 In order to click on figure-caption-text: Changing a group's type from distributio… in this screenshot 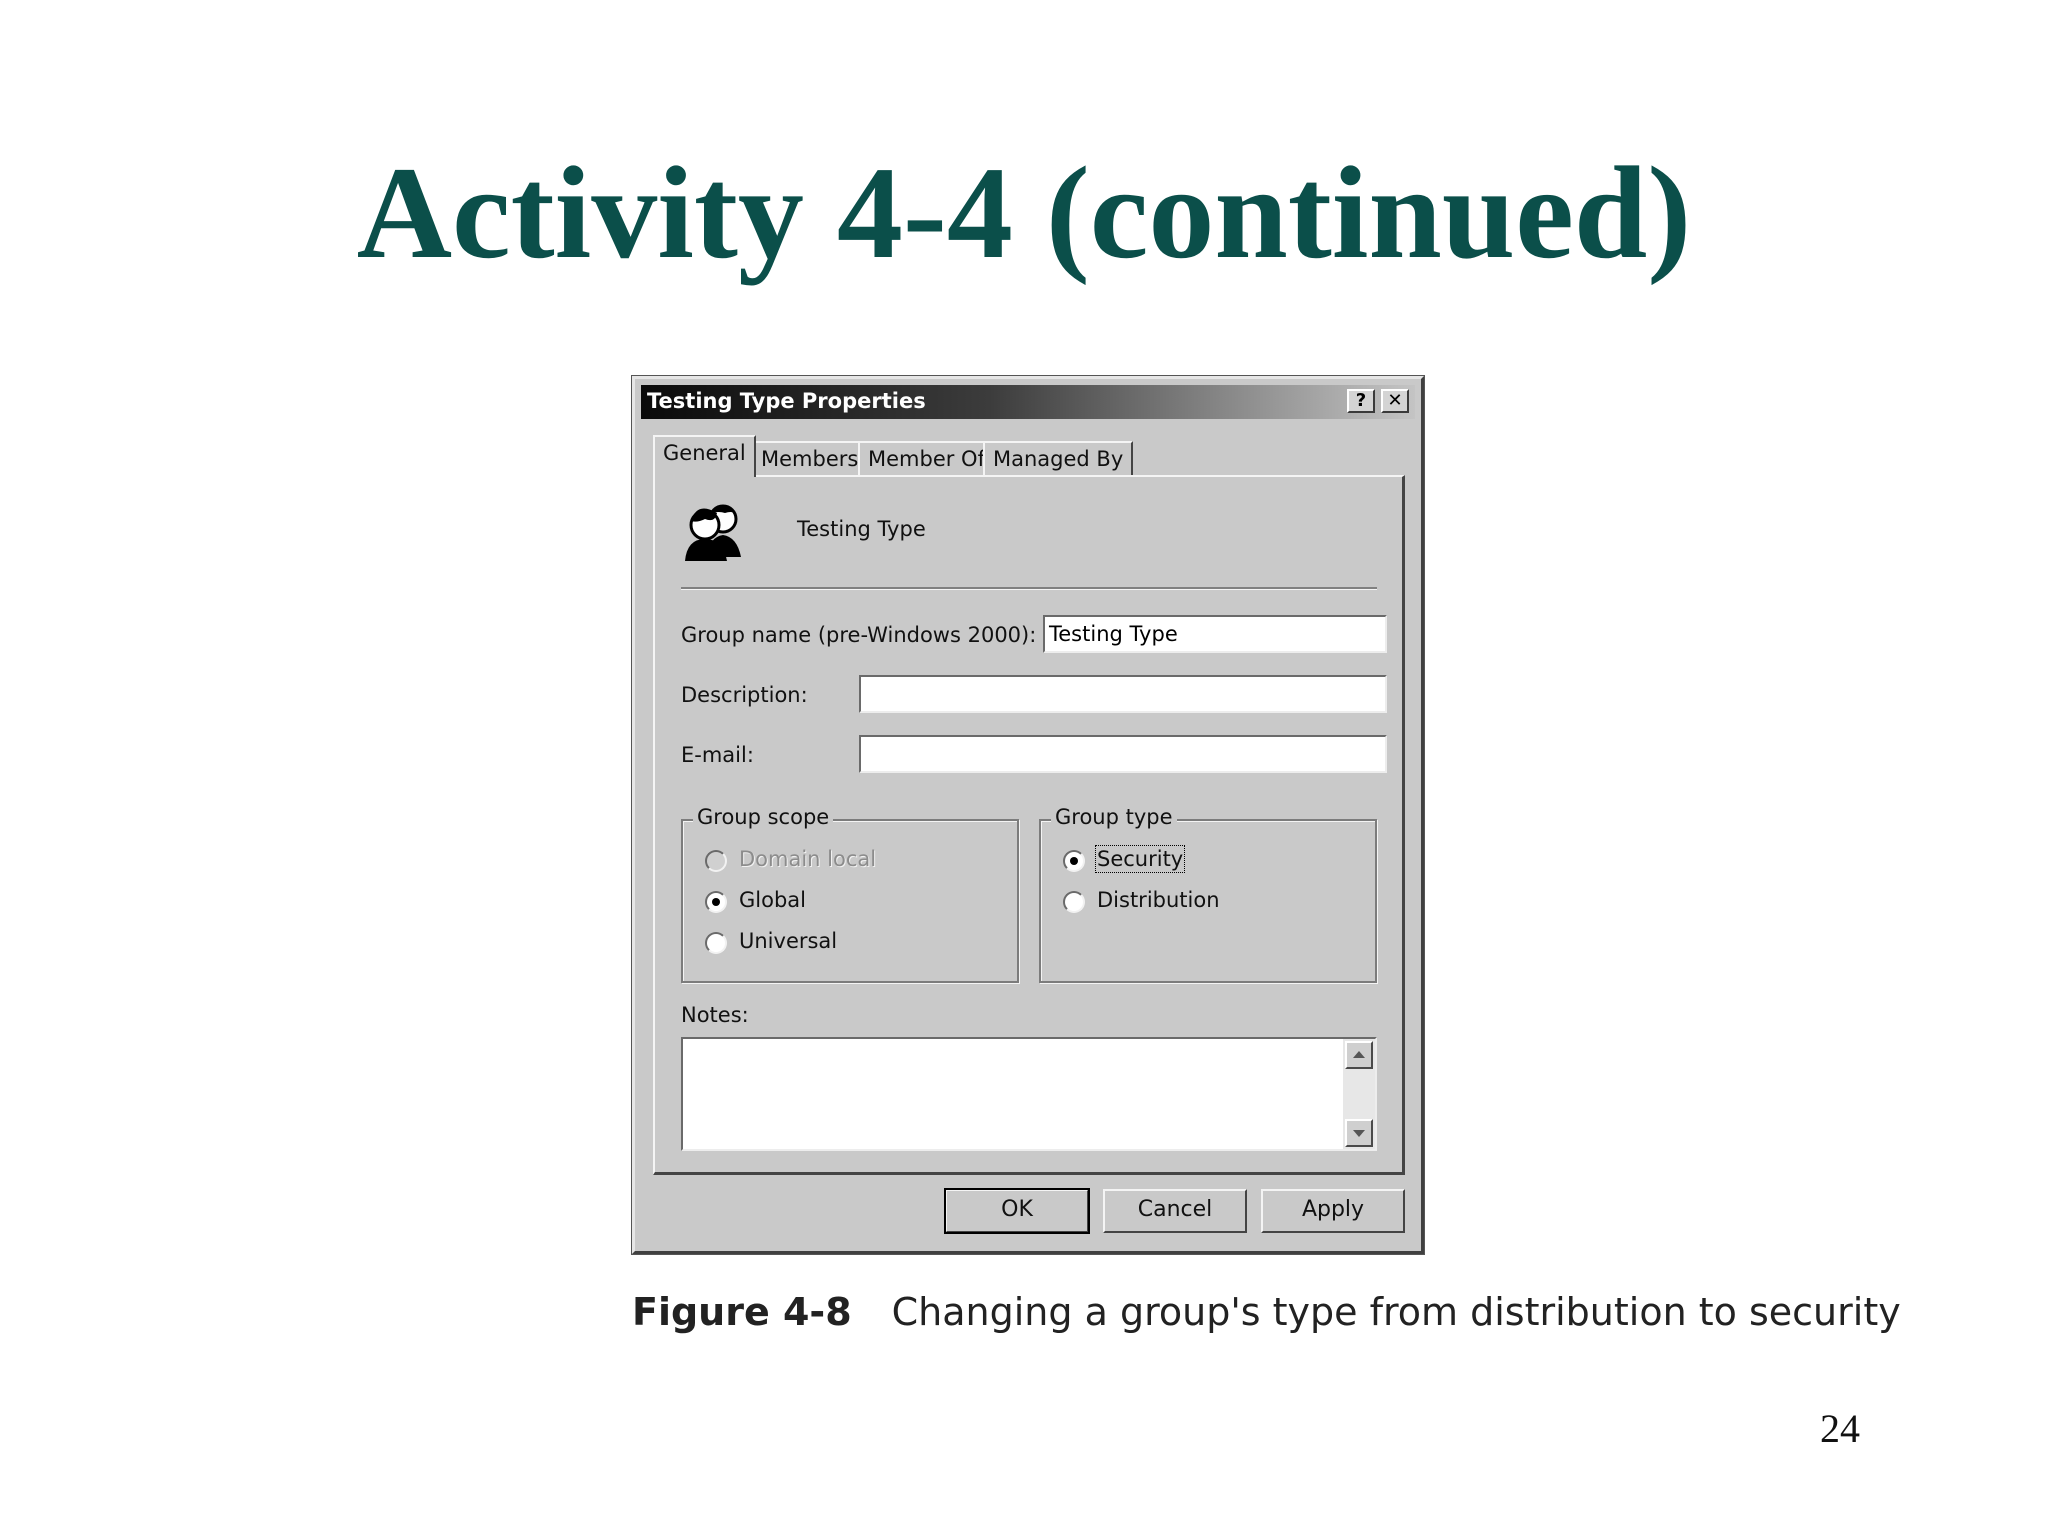, I will do `click(1396, 1312)`.